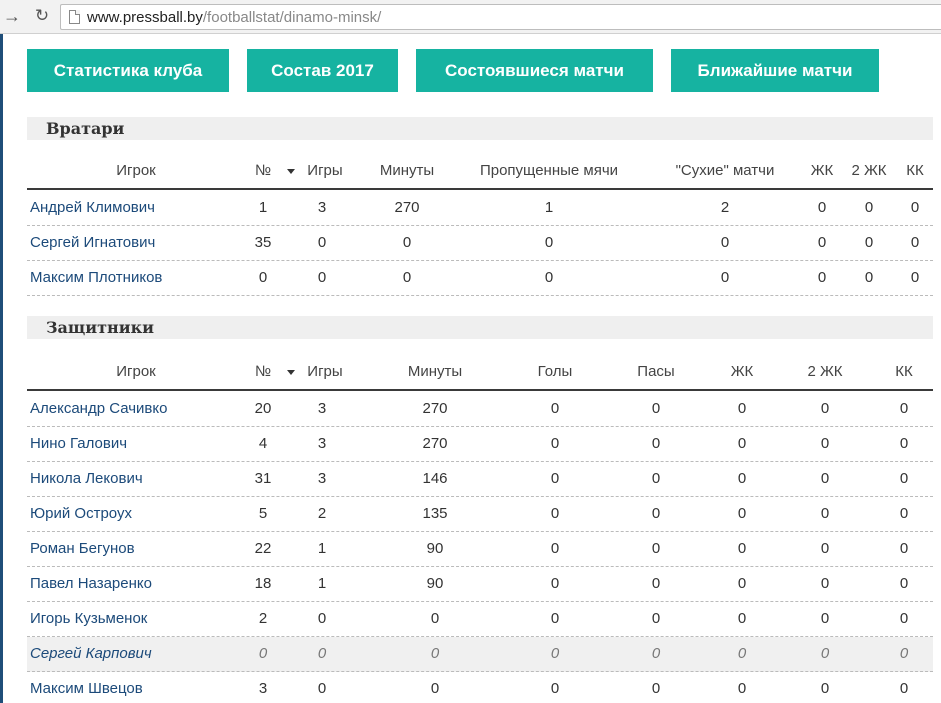 Image resolution: width=941 pixels, height=703 pixels. I want to click on cell-minutes: 135, so click(435, 513).